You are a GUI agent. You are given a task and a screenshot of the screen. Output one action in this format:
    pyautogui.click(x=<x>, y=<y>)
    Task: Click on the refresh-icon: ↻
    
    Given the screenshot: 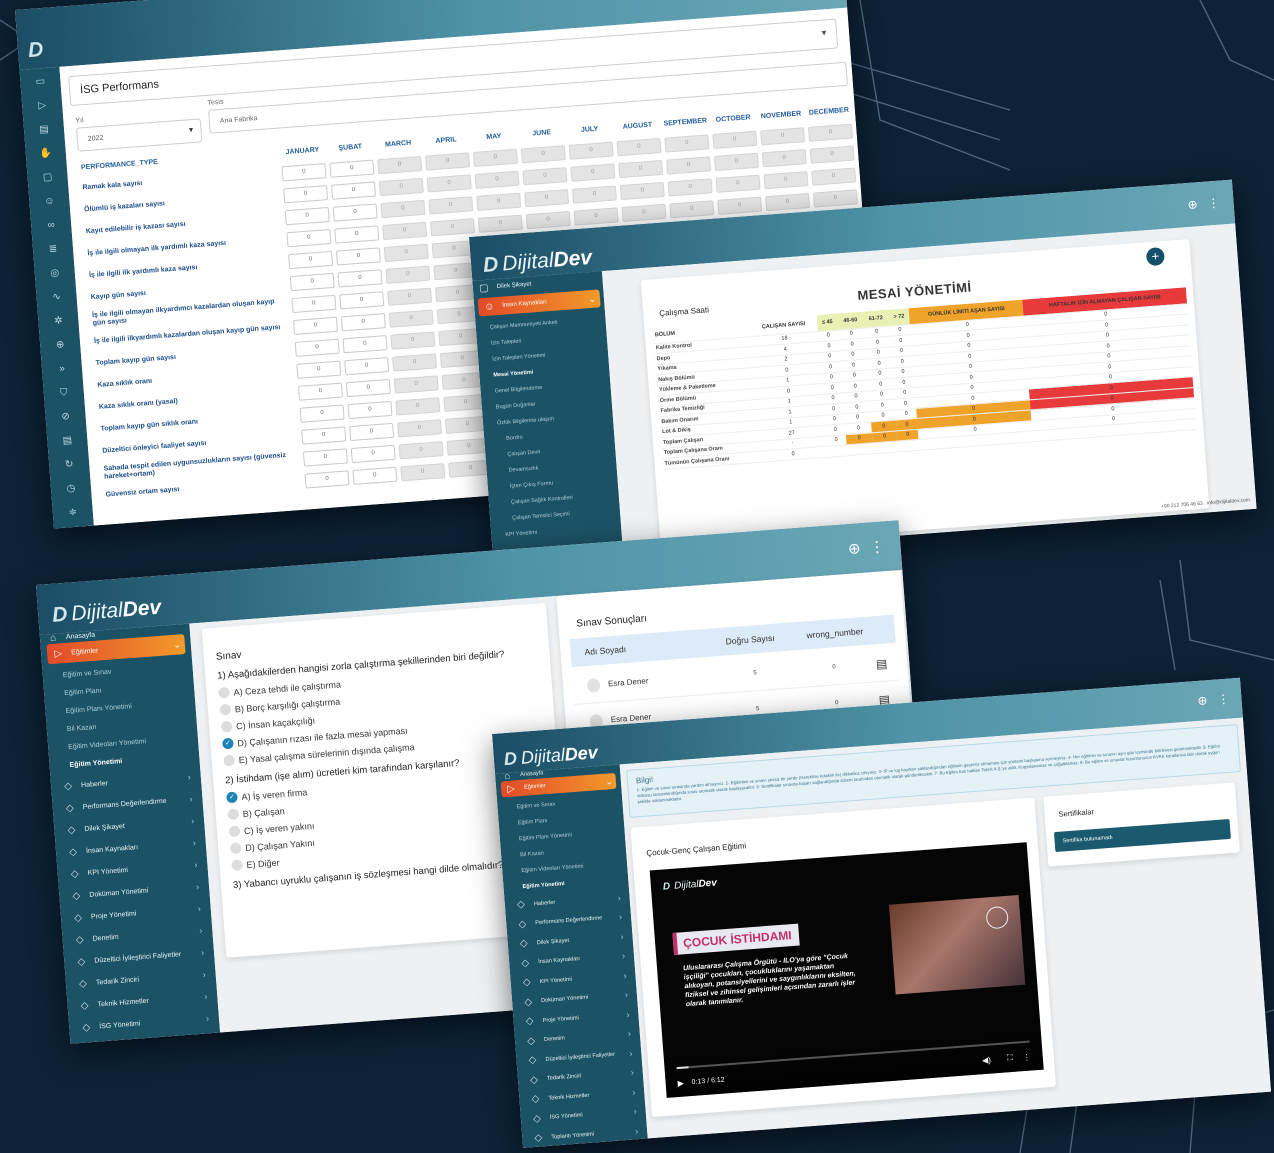 What is the action you would take?
    pyautogui.click(x=70, y=471)
    